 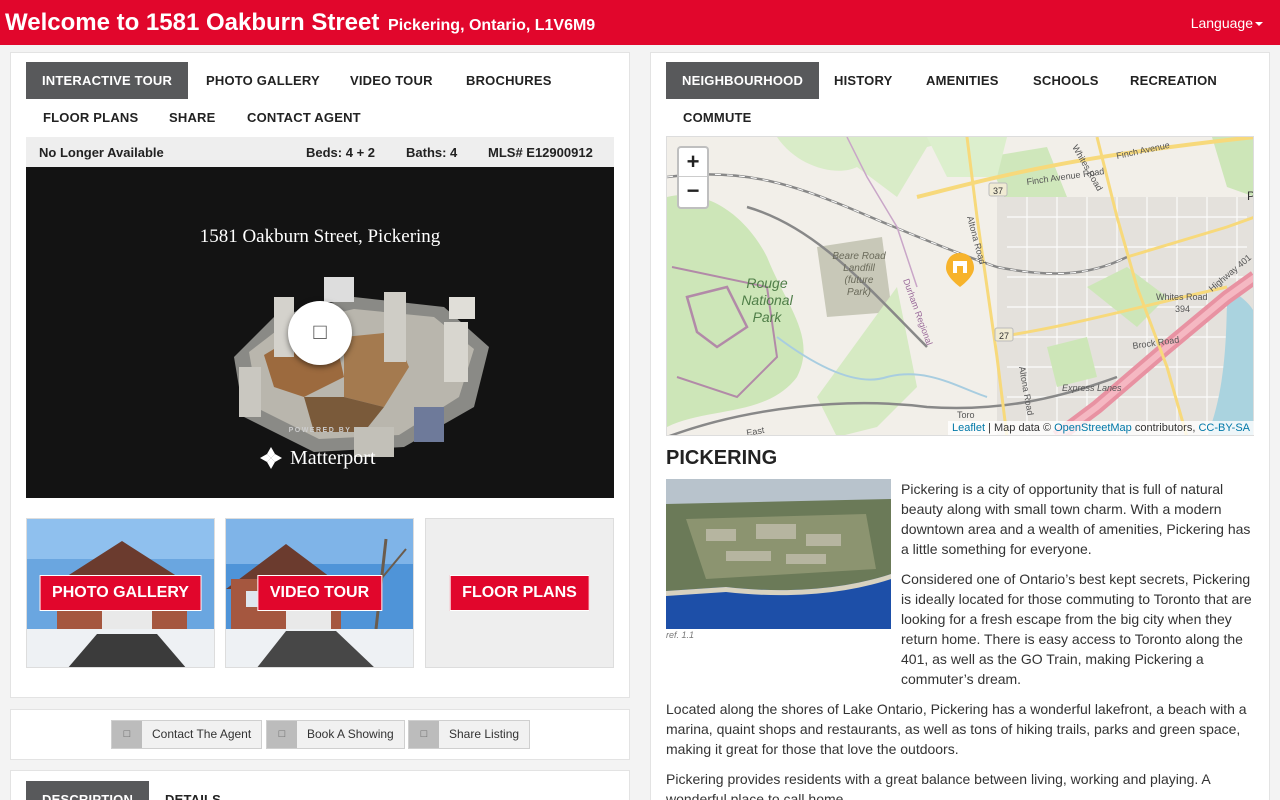 I want to click on map-zoom-control: + −, so click(x=693, y=177).